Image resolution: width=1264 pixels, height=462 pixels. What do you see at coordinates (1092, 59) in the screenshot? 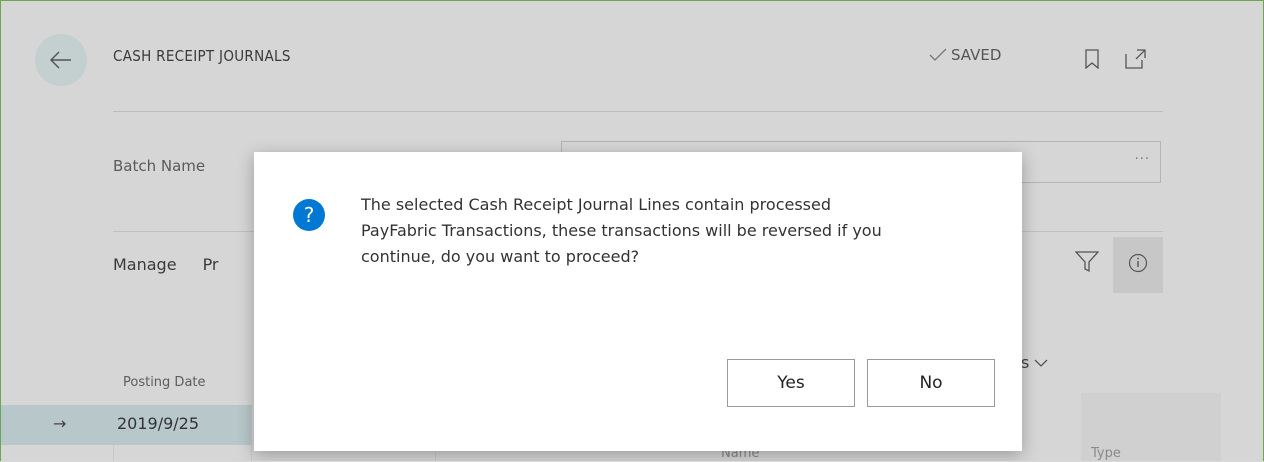
I see `bookmark-icon` at bounding box center [1092, 59].